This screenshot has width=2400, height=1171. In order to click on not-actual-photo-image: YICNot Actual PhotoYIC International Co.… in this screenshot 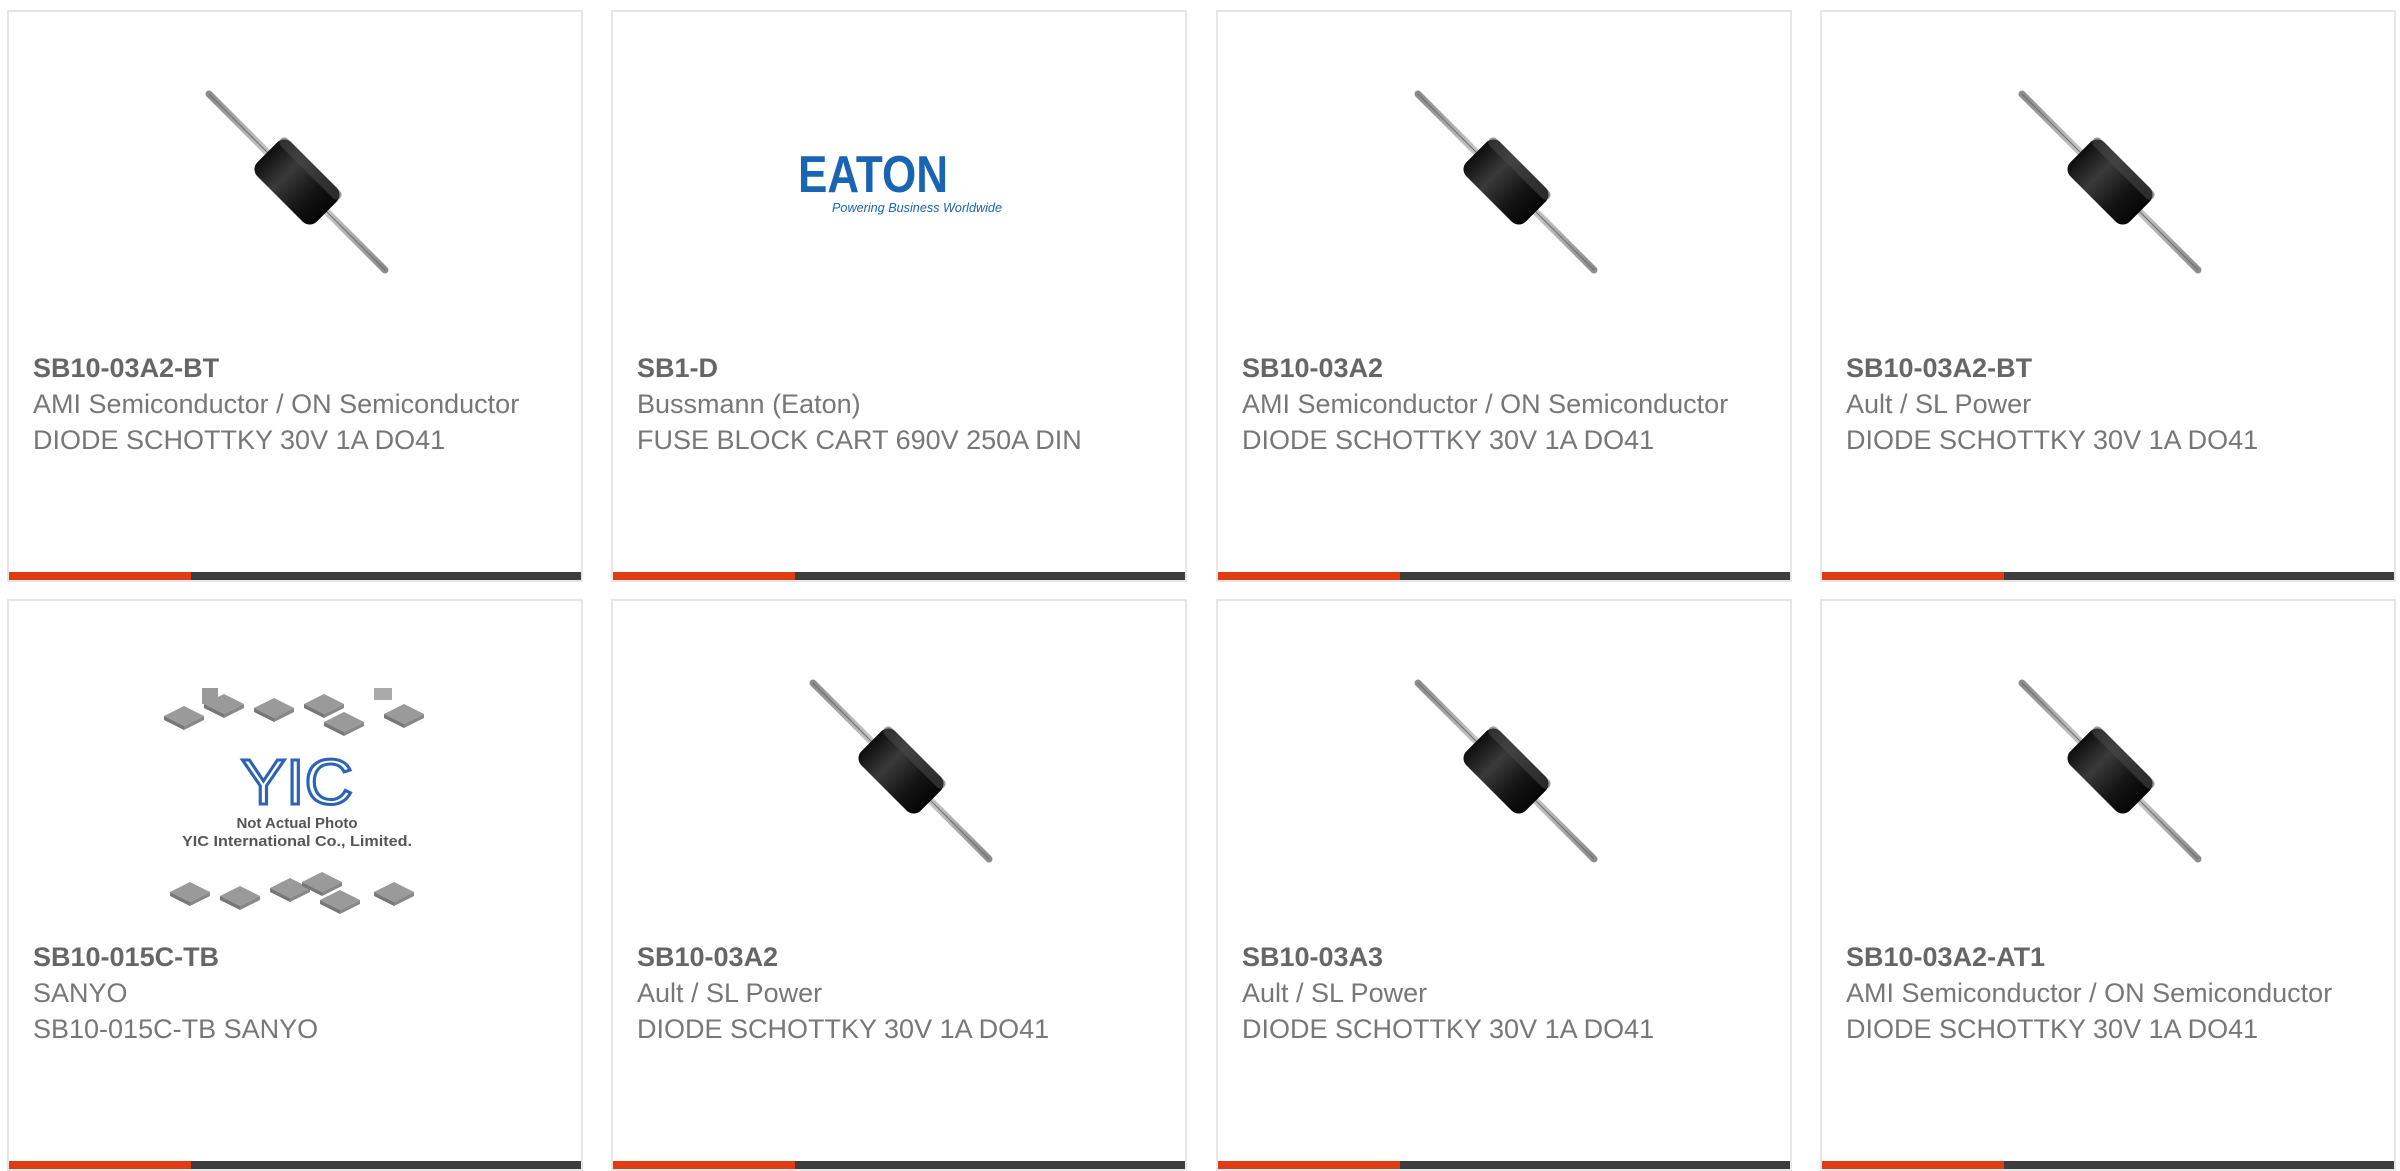, I will do `click(294, 801)`.